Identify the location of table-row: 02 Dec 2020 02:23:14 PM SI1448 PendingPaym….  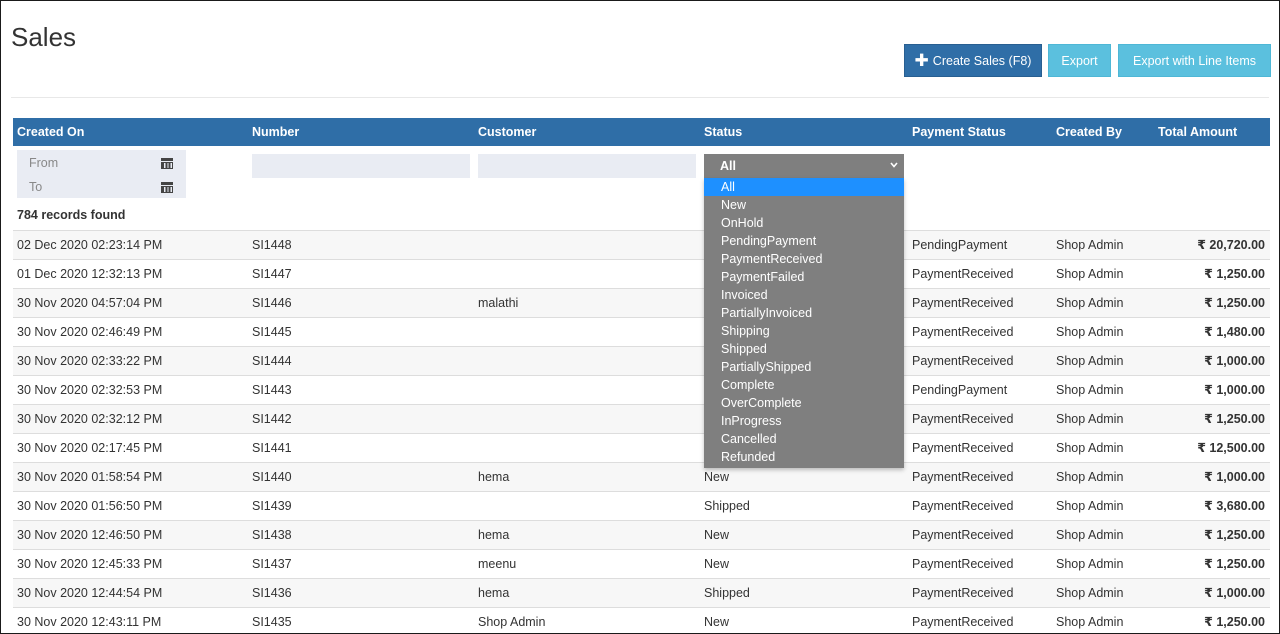
(641, 244).